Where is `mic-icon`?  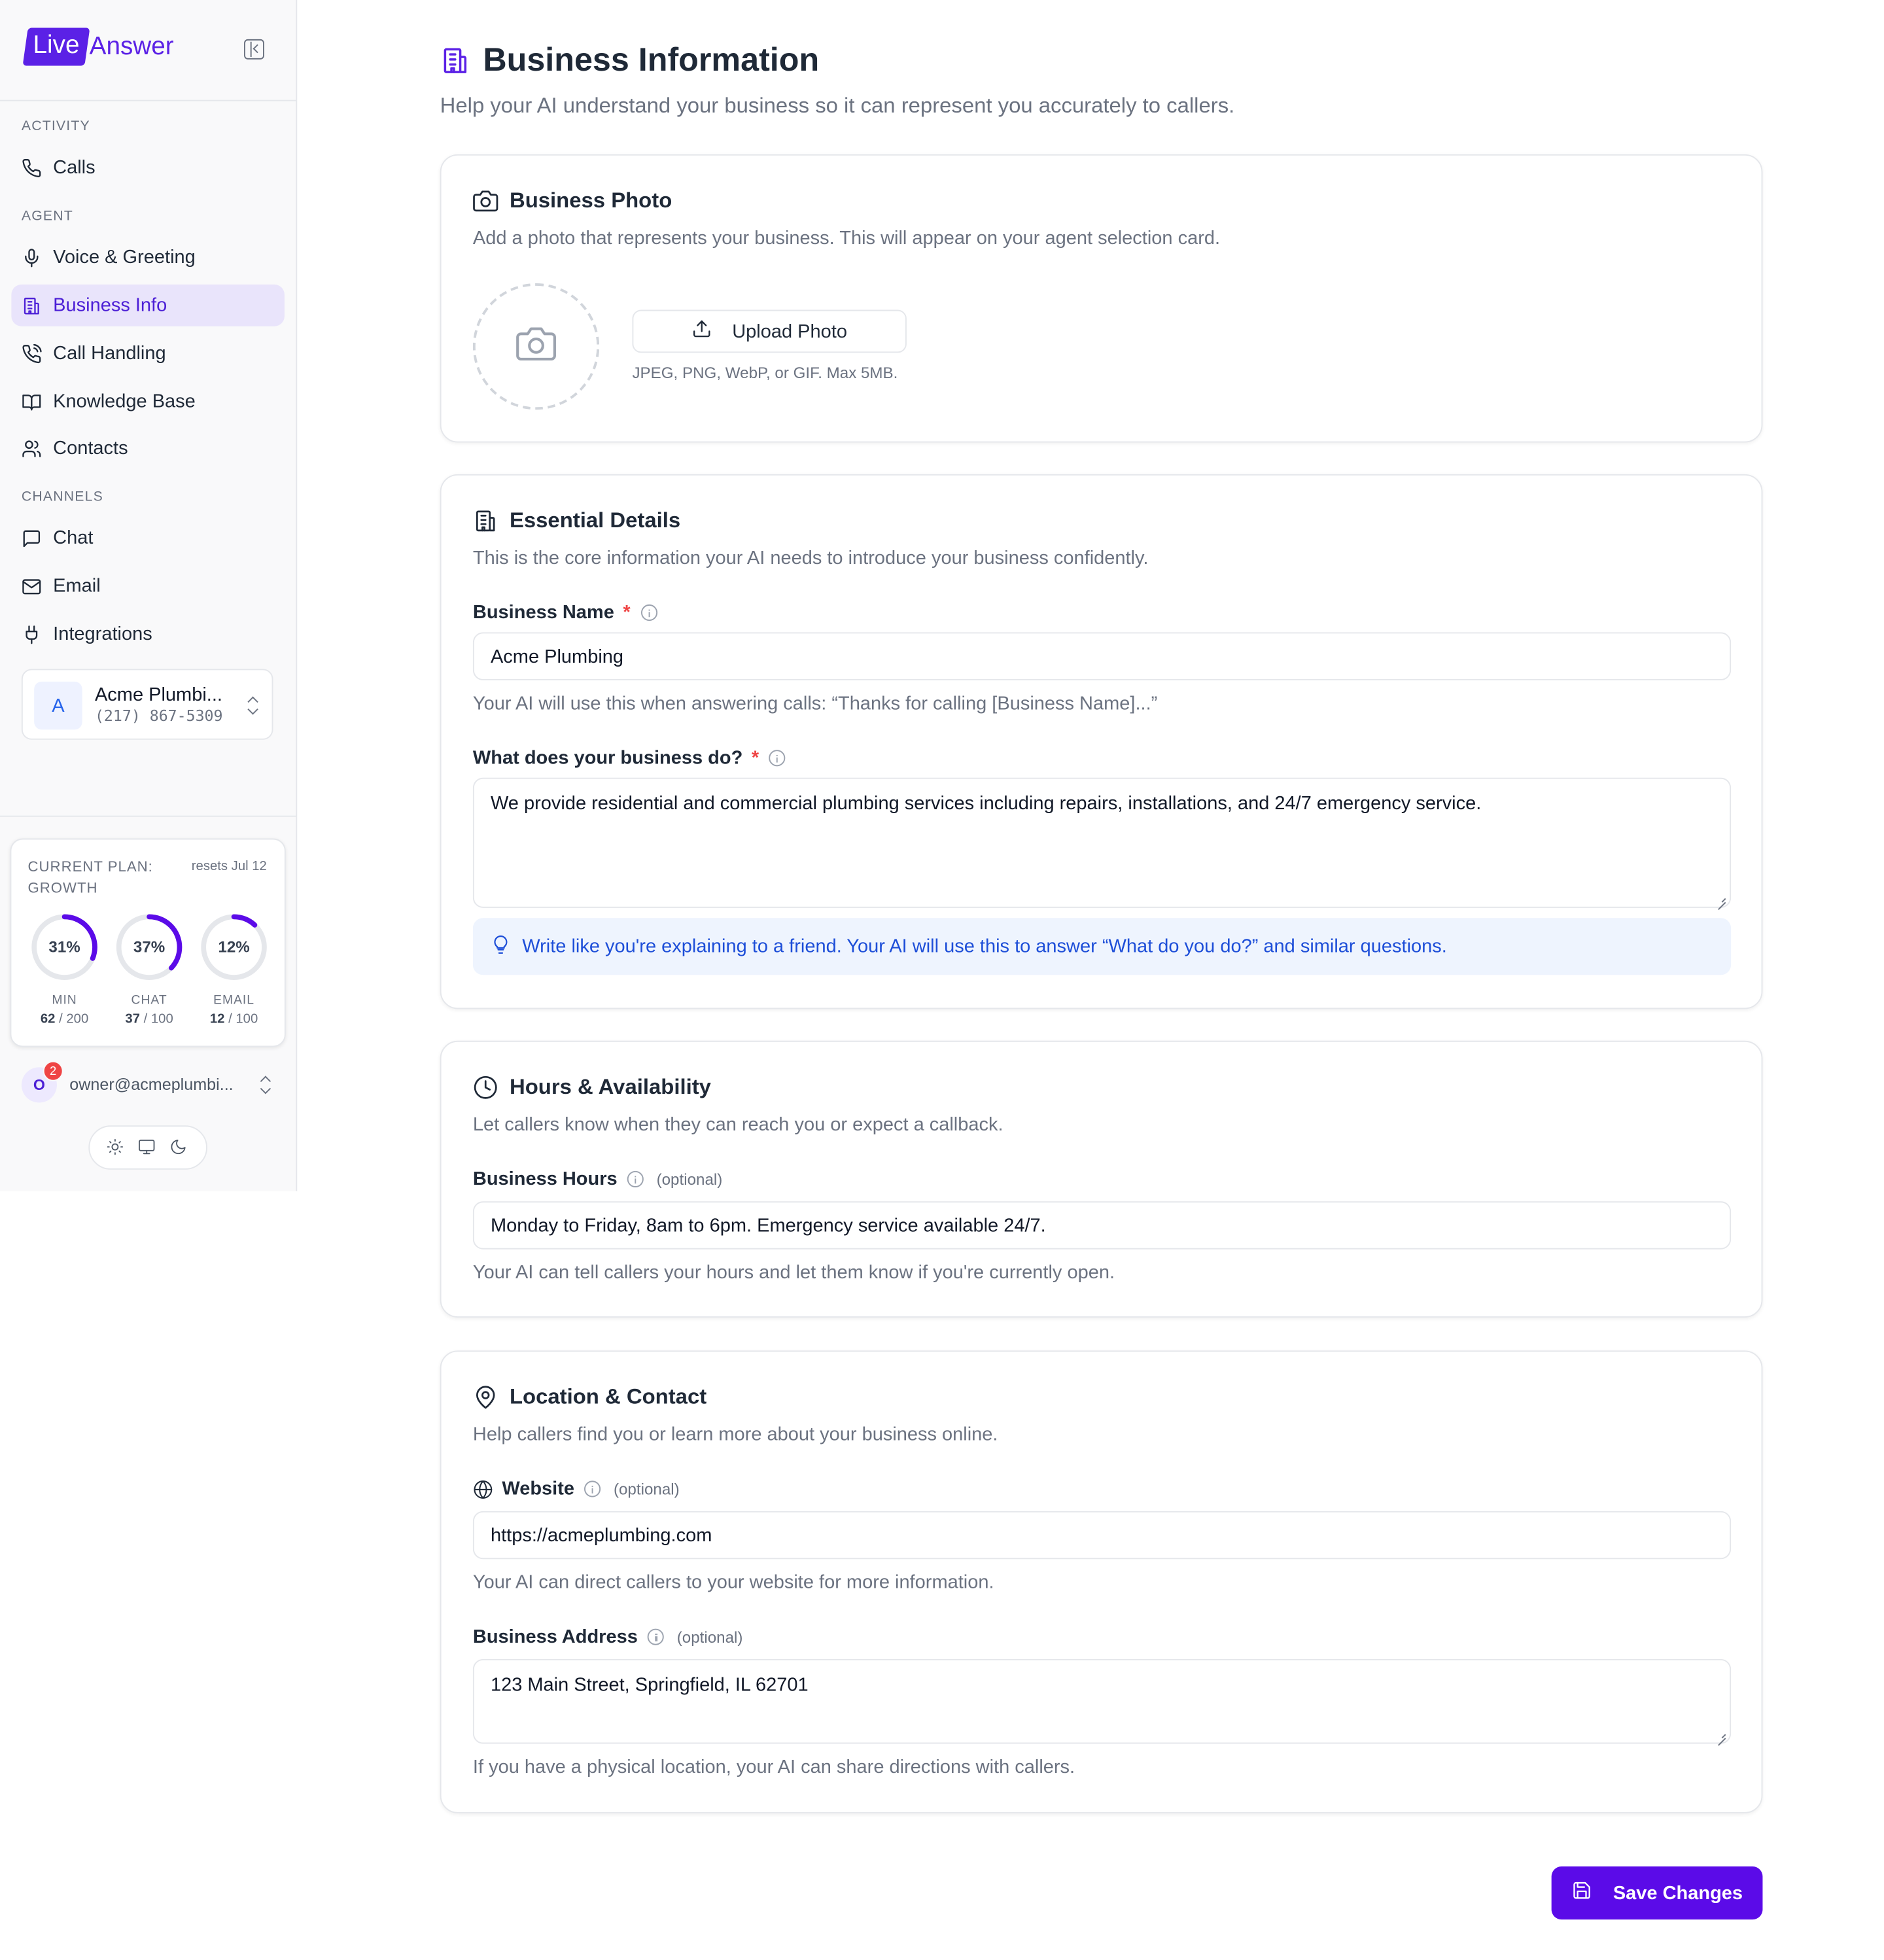 mic-icon is located at coordinates (32, 257).